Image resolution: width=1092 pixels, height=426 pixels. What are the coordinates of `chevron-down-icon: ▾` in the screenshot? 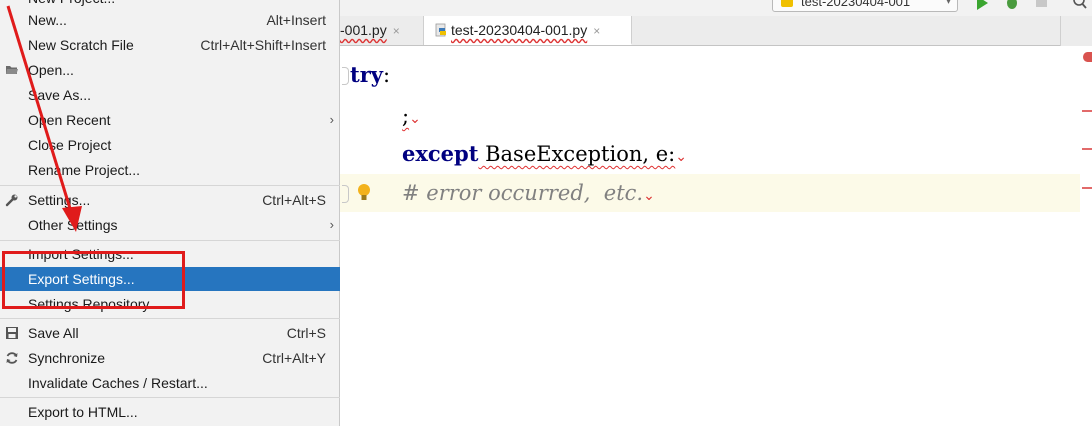 It's located at (948, 3).